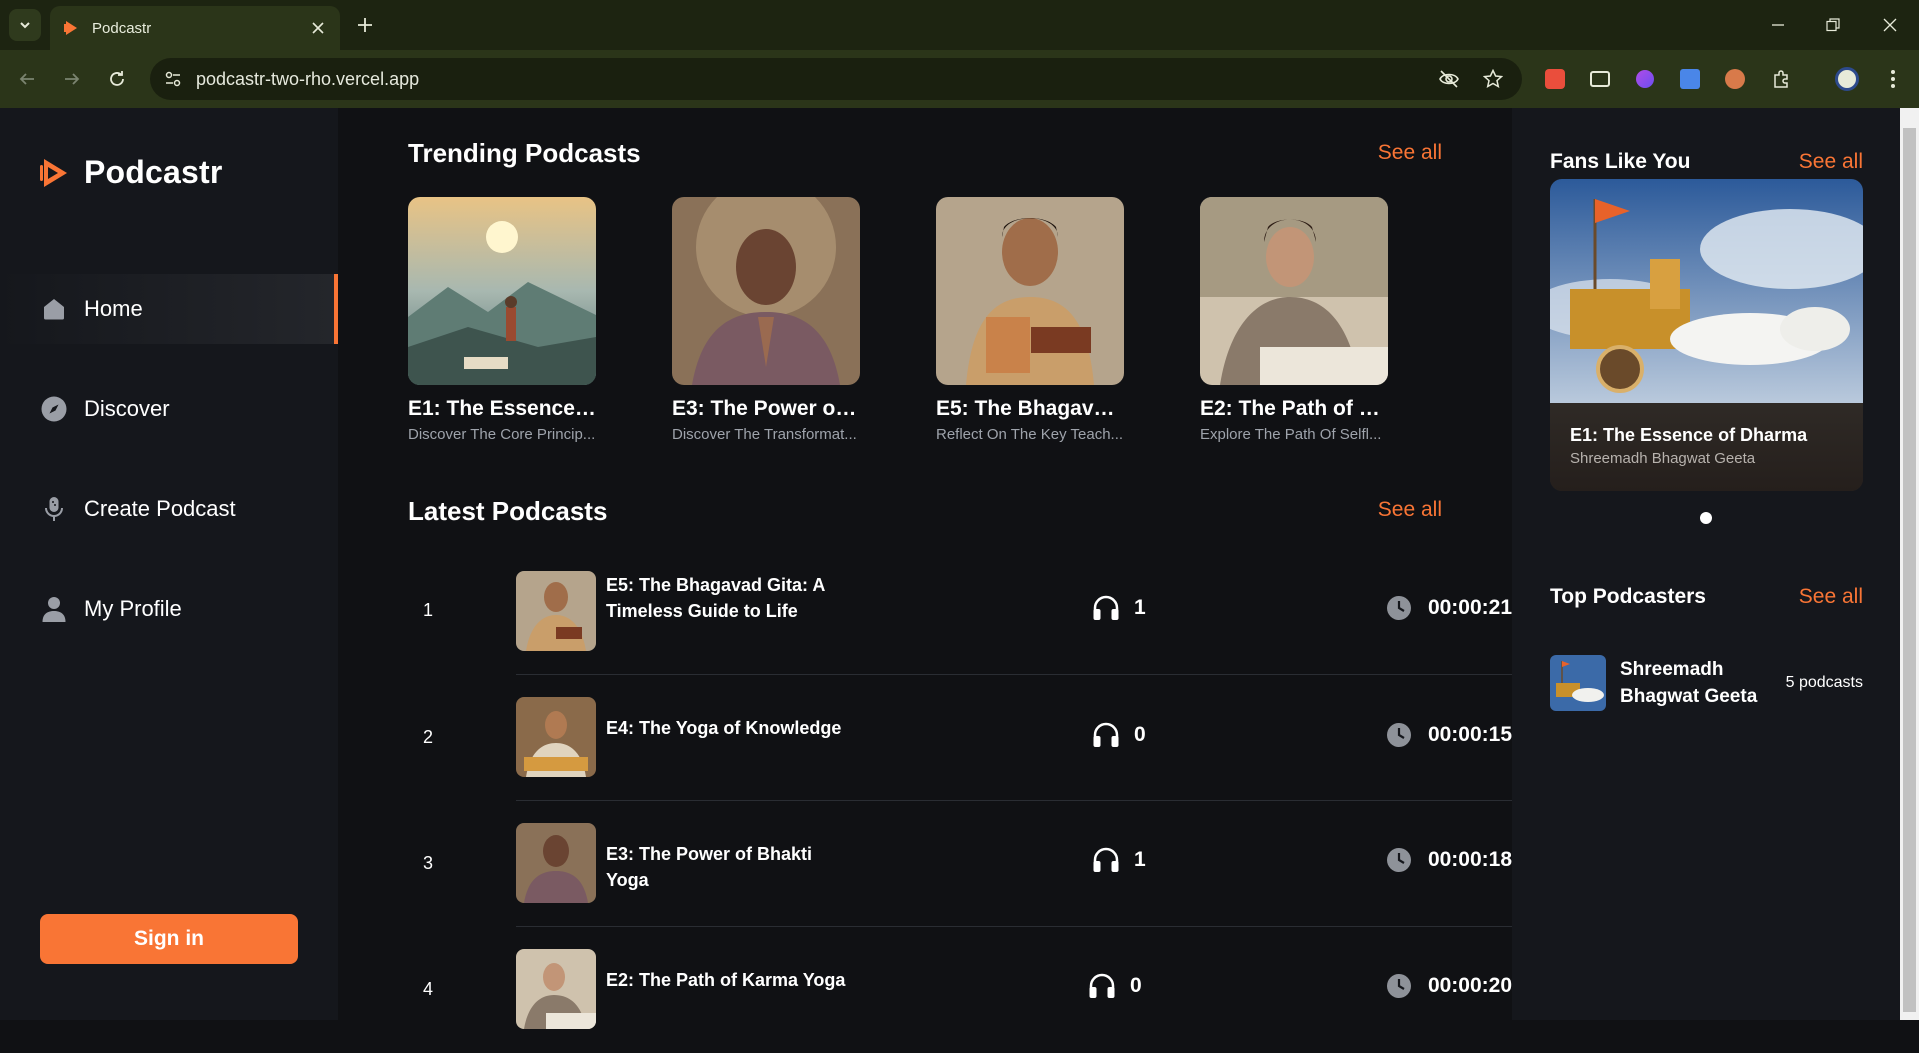 The image size is (1919, 1053). What do you see at coordinates (726, 980) in the screenshot?
I see `row-title: E2: The Path of Karma Yoga` at bounding box center [726, 980].